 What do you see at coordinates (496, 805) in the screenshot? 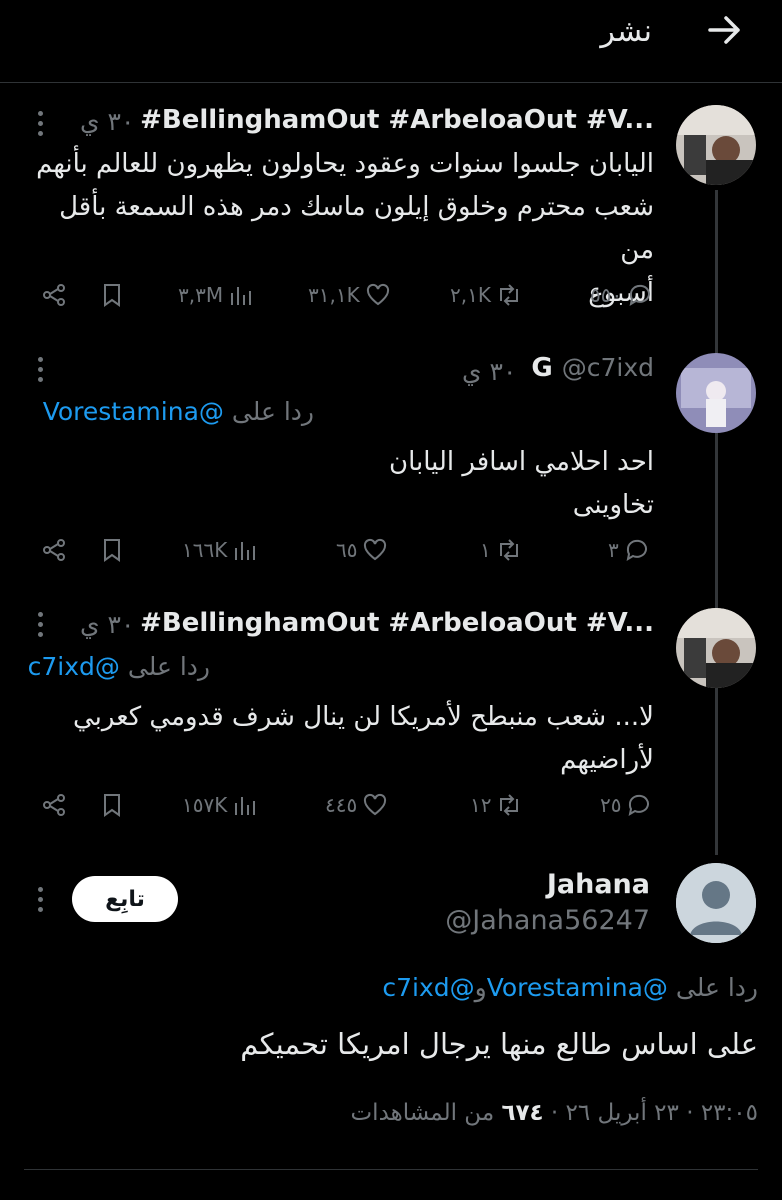
I see `retweet-button: ١٢` at bounding box center [496, 805].